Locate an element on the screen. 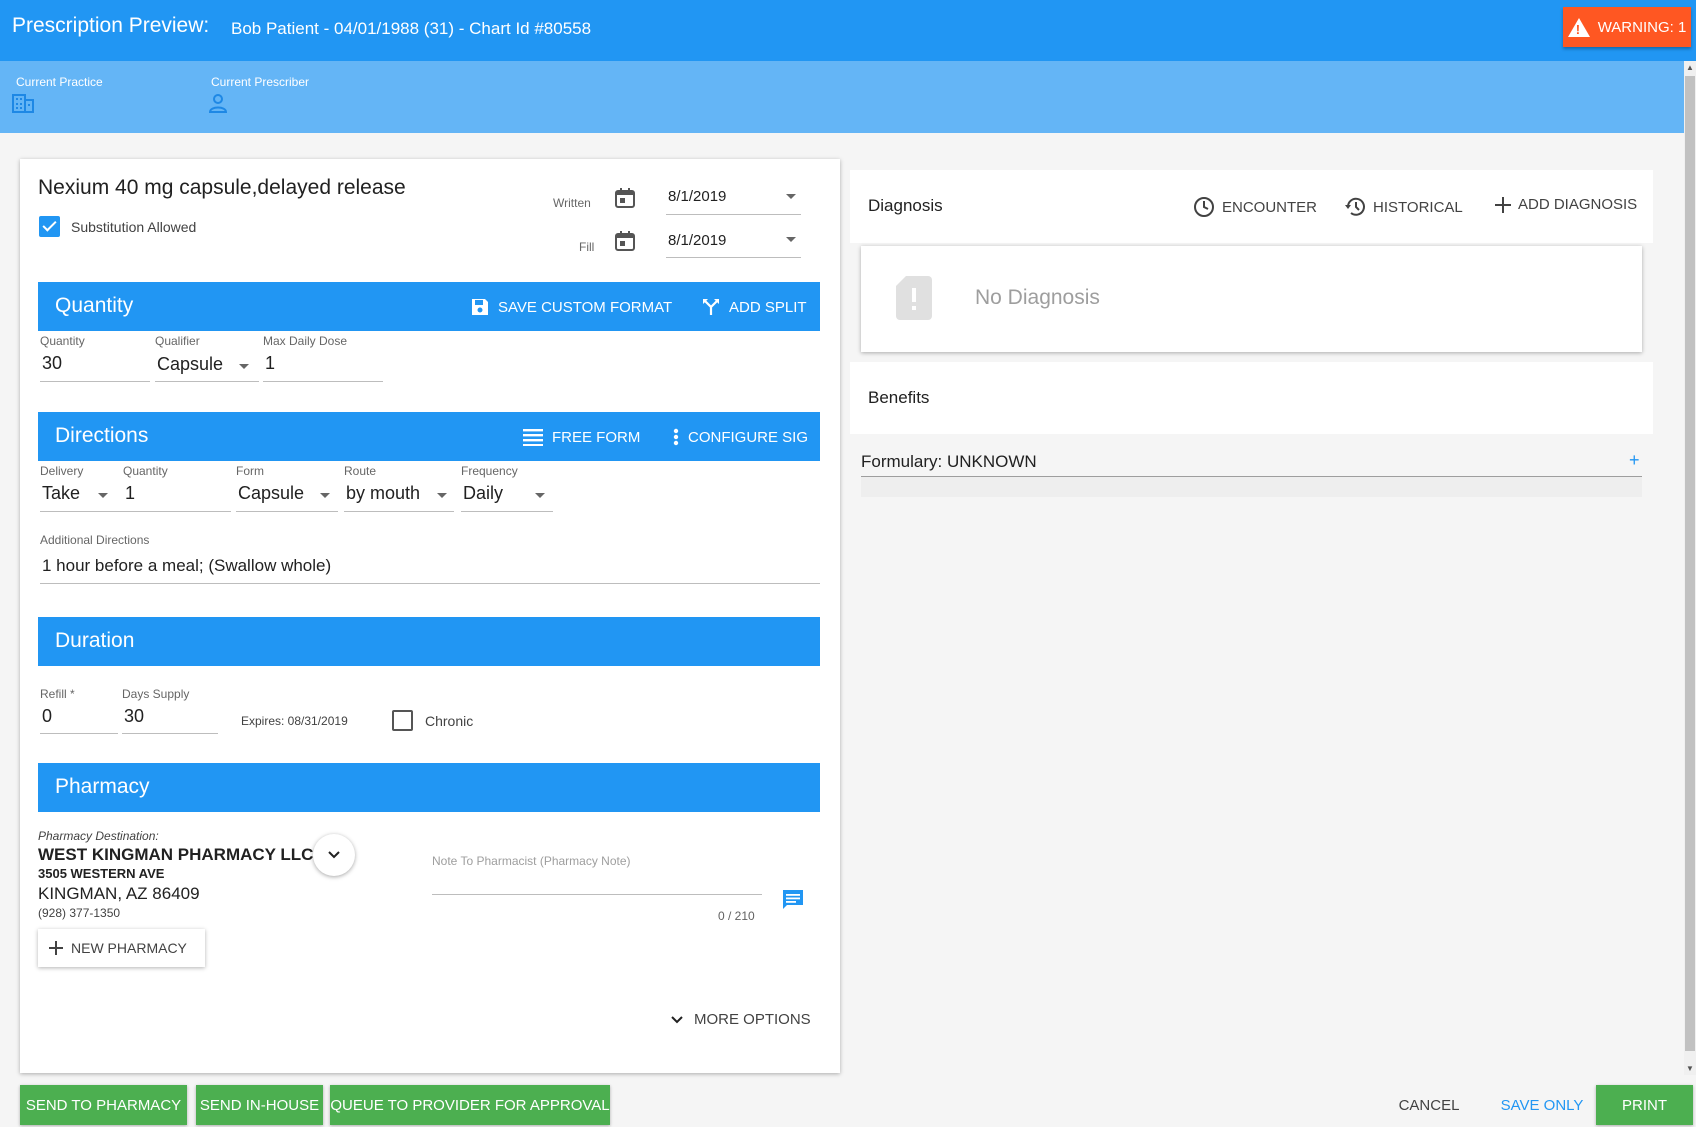  refill-underline is located at coordinates (79, 733).